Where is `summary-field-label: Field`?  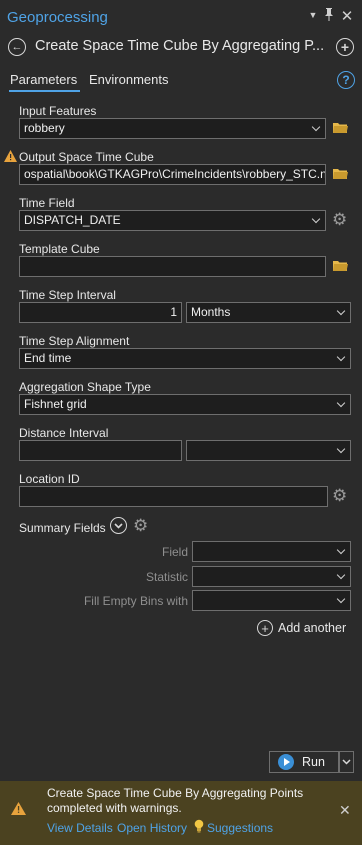 summary-field-label: Field is located at coordinates (174, 552).